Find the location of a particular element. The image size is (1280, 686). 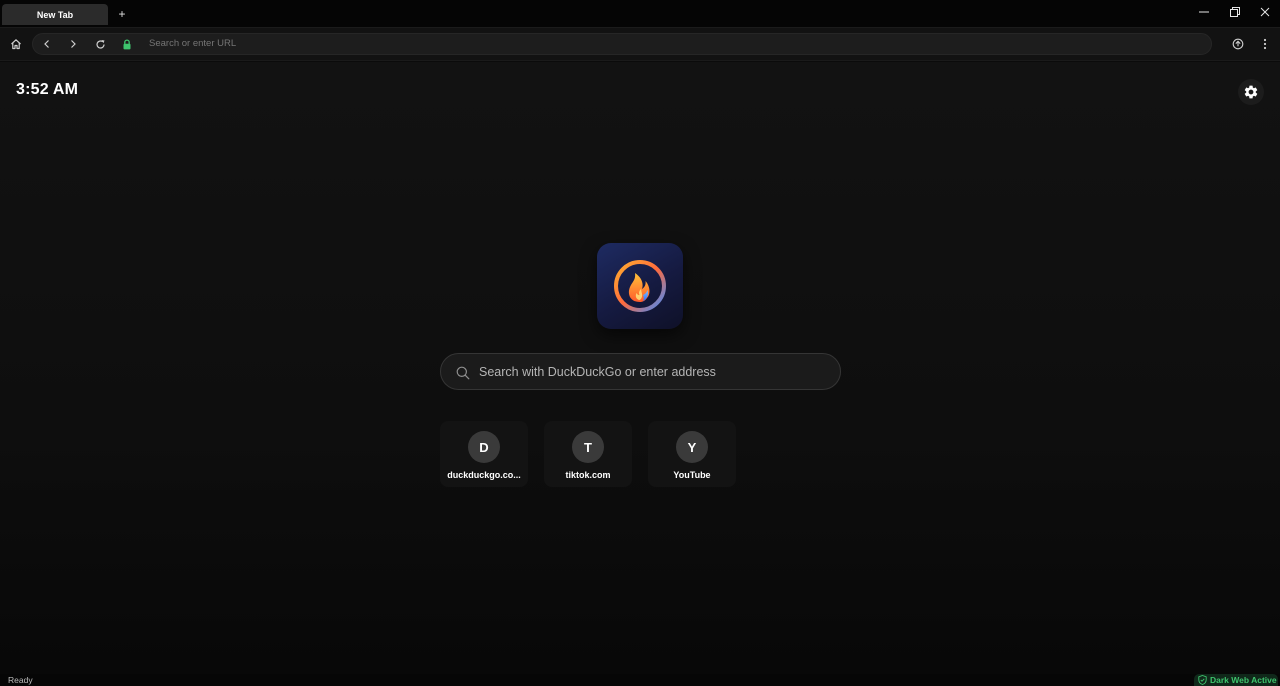

new-tab-button: + is located at coordinates (122, 14).